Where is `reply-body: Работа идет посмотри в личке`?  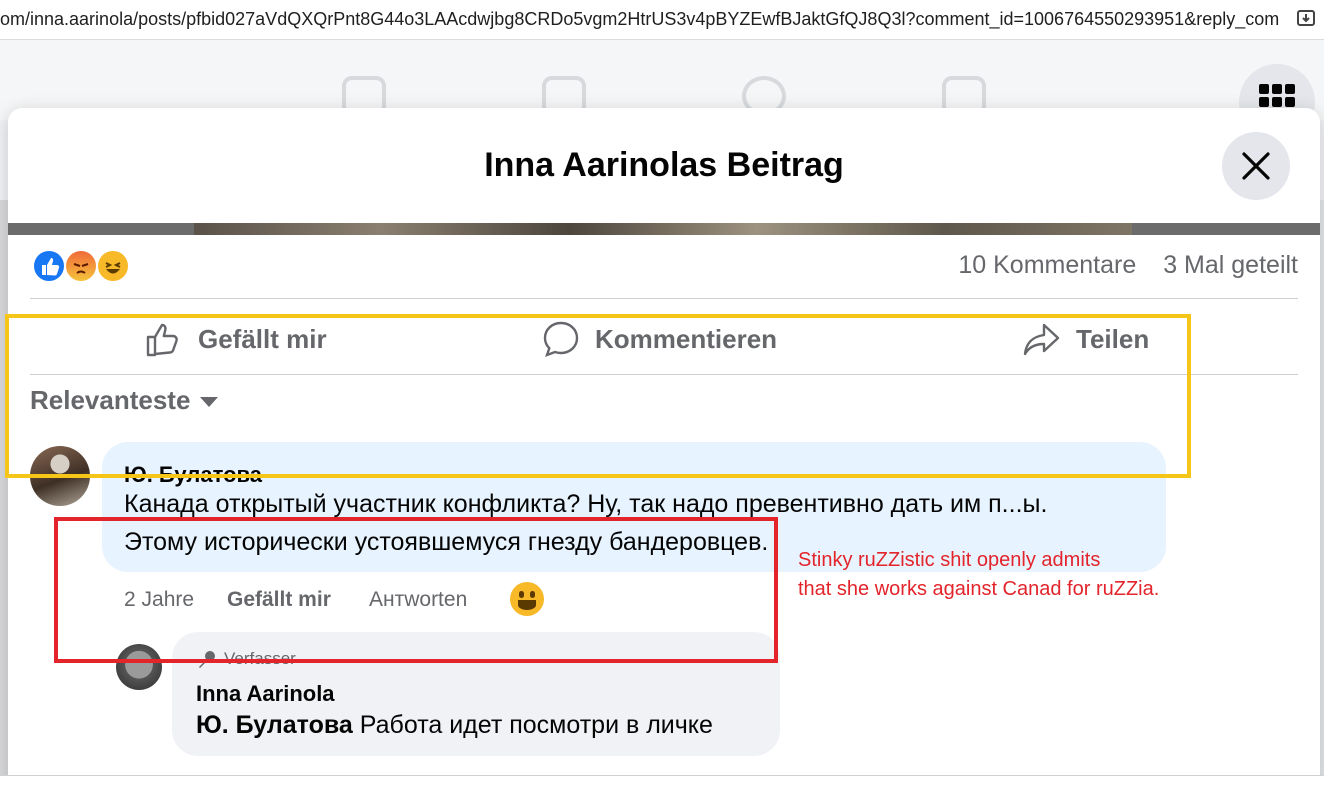
reply-body: Работа идет посмотри в личке is located at coordinates (536, 725).